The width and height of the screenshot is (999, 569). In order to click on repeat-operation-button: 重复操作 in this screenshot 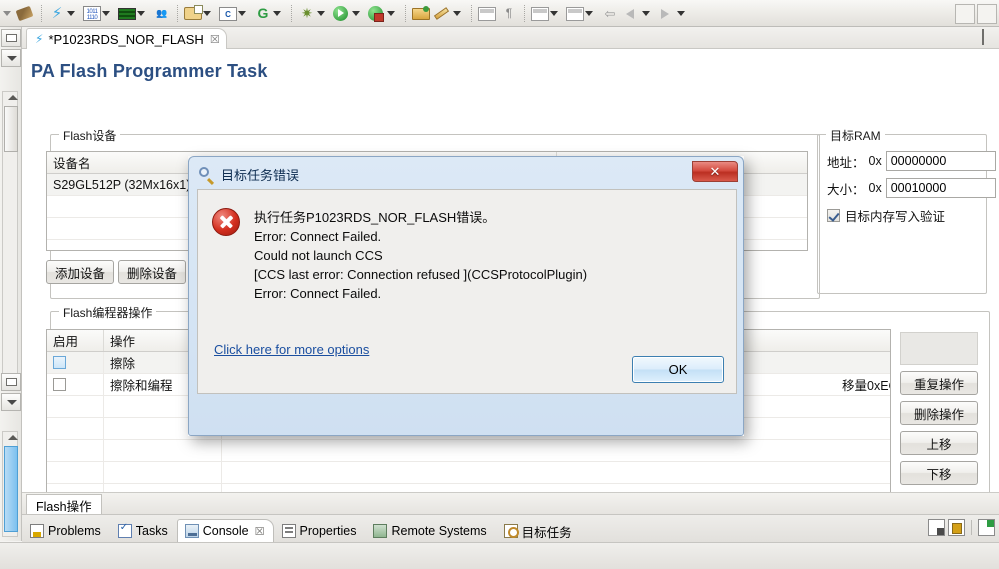, I will do `click(939, 383)`.